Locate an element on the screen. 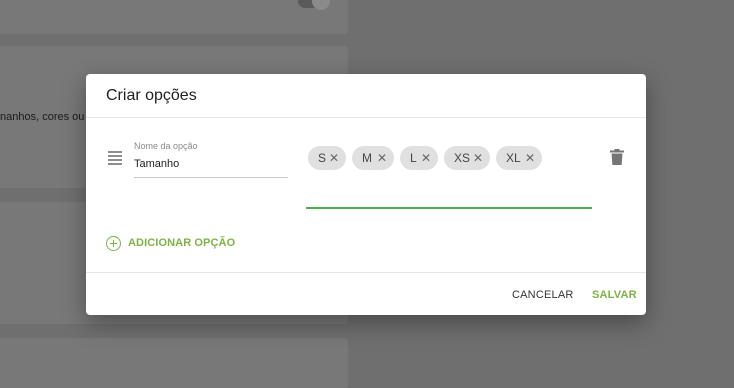  value-chip: XL ✕ is located at coordinates (519, 158).